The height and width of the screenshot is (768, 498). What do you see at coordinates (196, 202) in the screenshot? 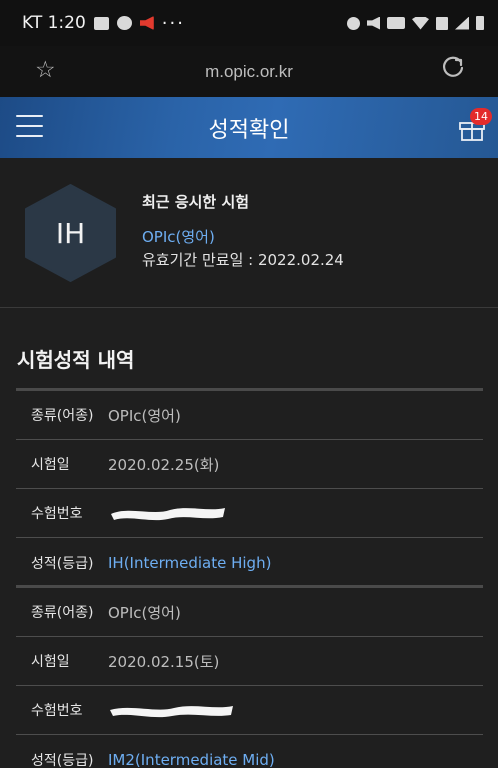
I see `recent-exam-label: 최근 응시한 시험` at bounding box center [196, 202].